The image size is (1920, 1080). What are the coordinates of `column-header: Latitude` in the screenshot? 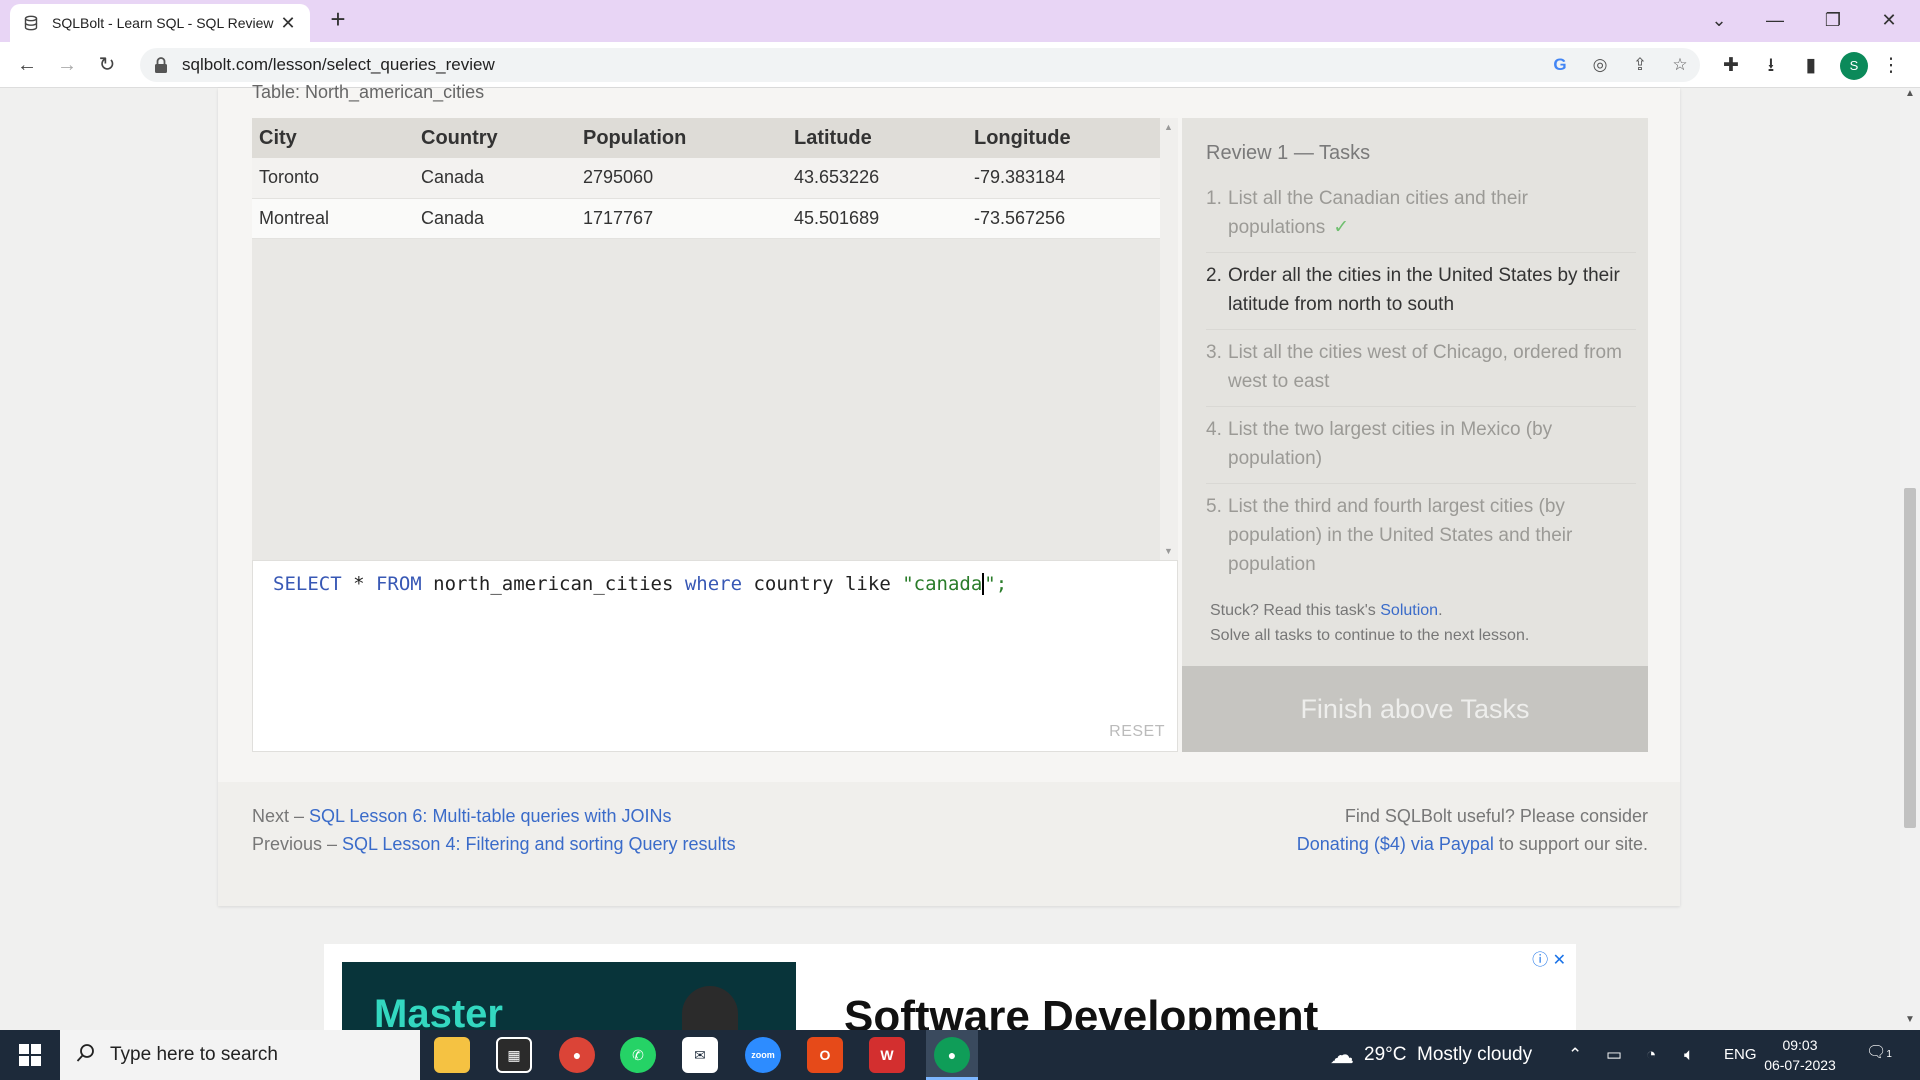 It's located at (877, 138).